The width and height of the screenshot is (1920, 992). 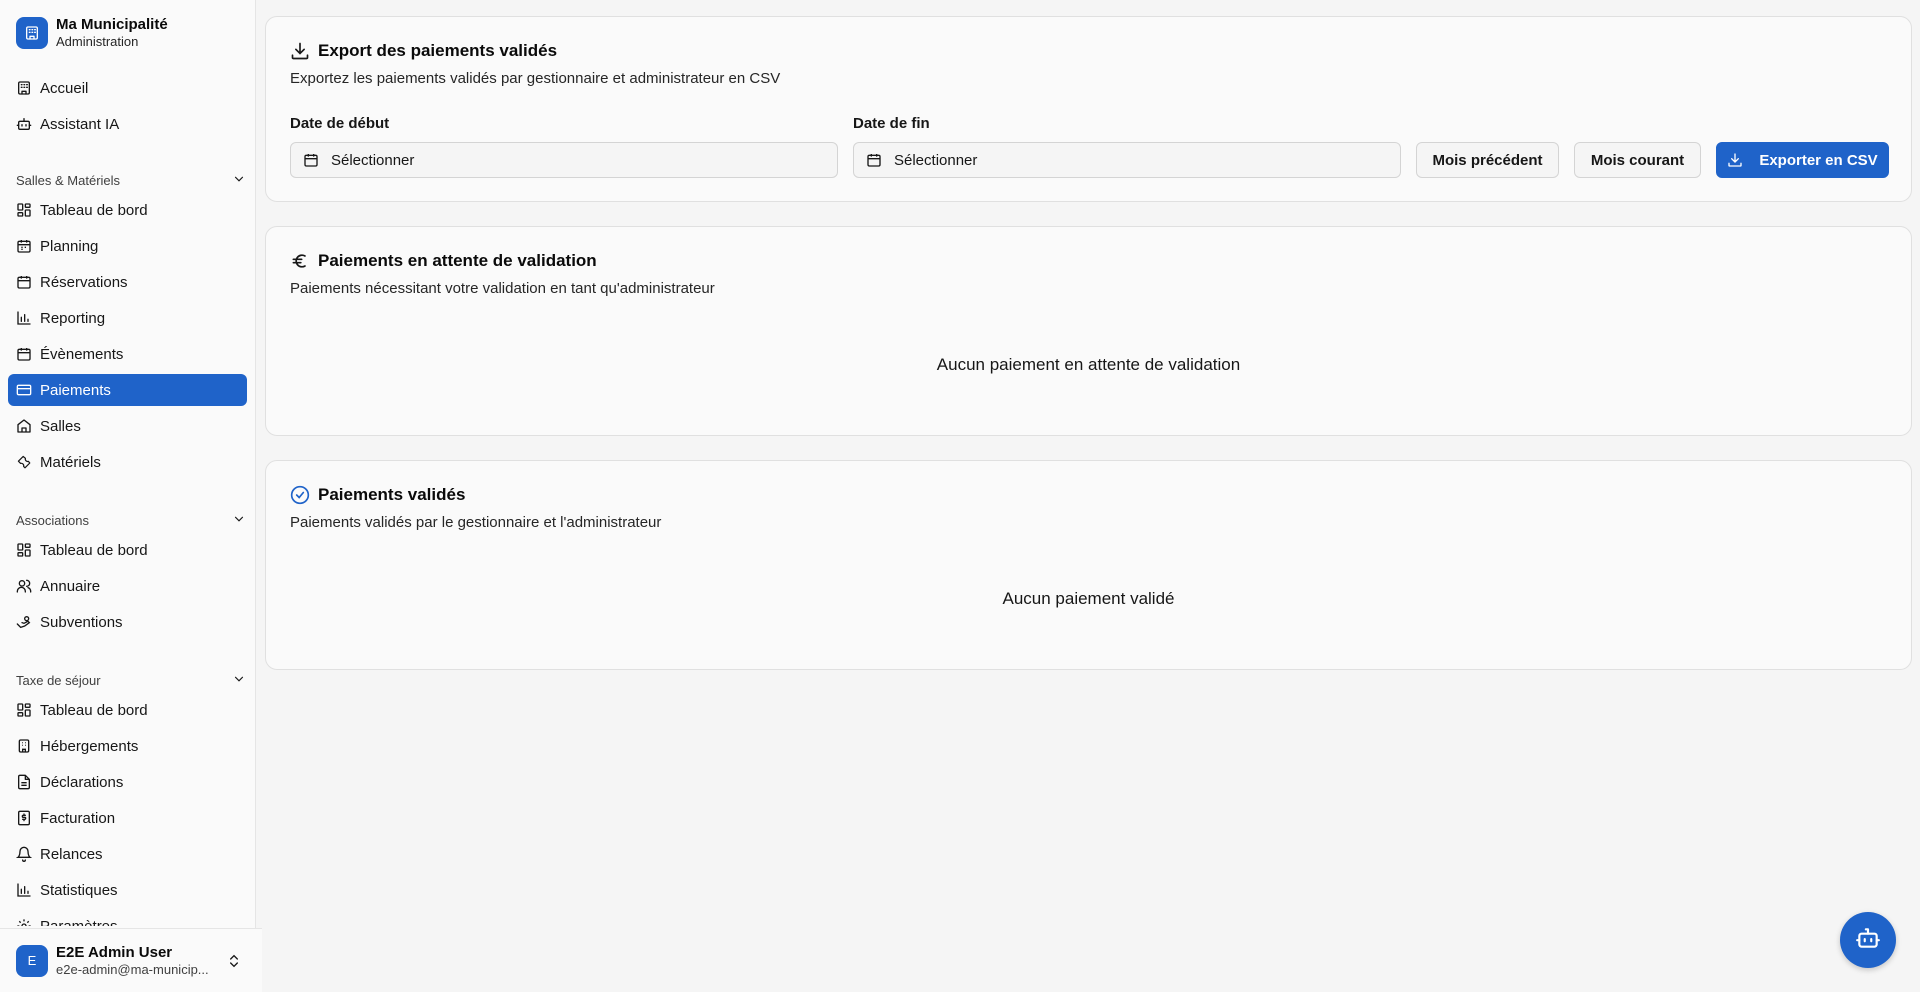 I want to click on chevrons-up-down-icon, so click(x=234, y=961).